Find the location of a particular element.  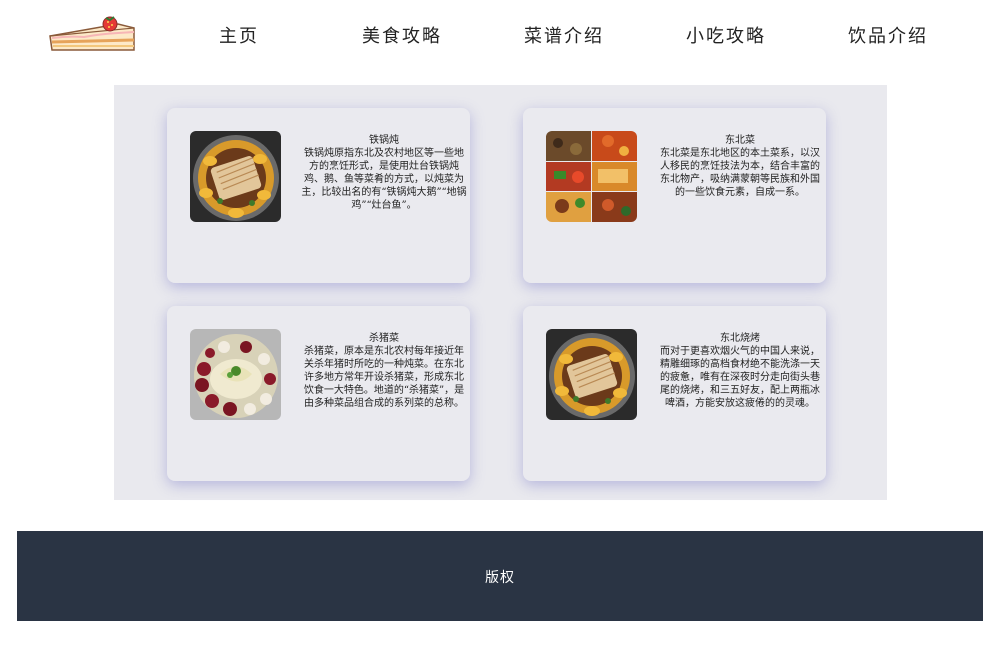

northeast-bbq-photo is located at coordinates (591, 374).